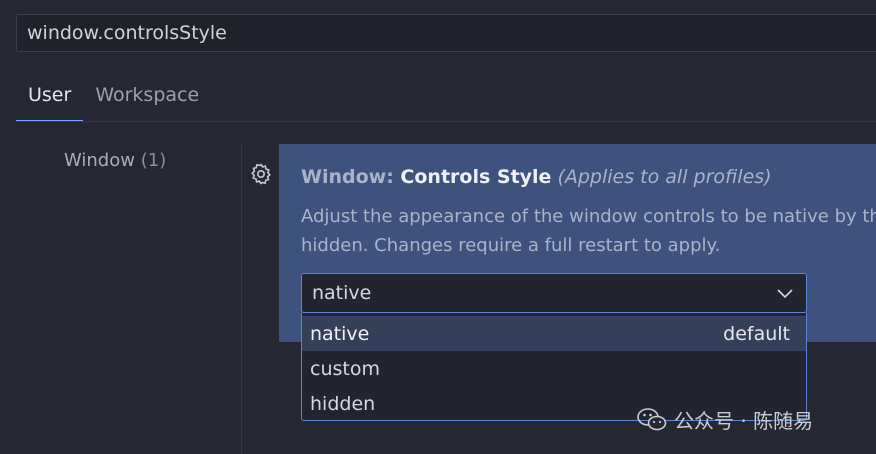 The height and width of the screenshot is (454, 876). What do you see at coordinates (652, 418) in the screenshot?
I see `wechat-icon` at bounding box center [652, 418].